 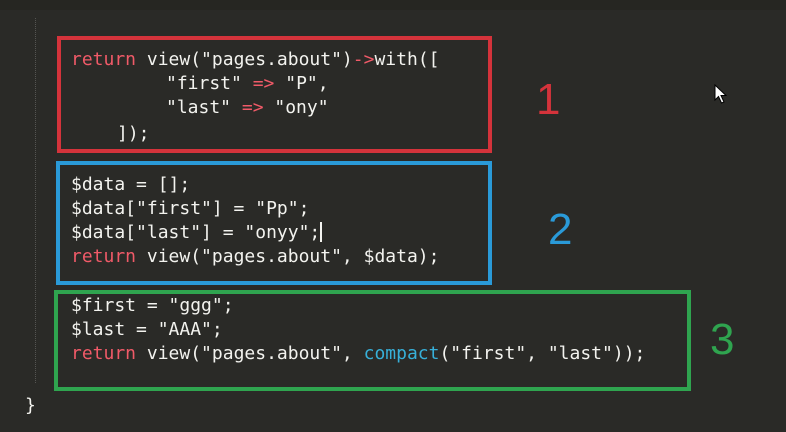 What do you see at coordinates (363, 59) in the screenshot?
I see `arrow-operator: ->` at bounding box center [363, 59].